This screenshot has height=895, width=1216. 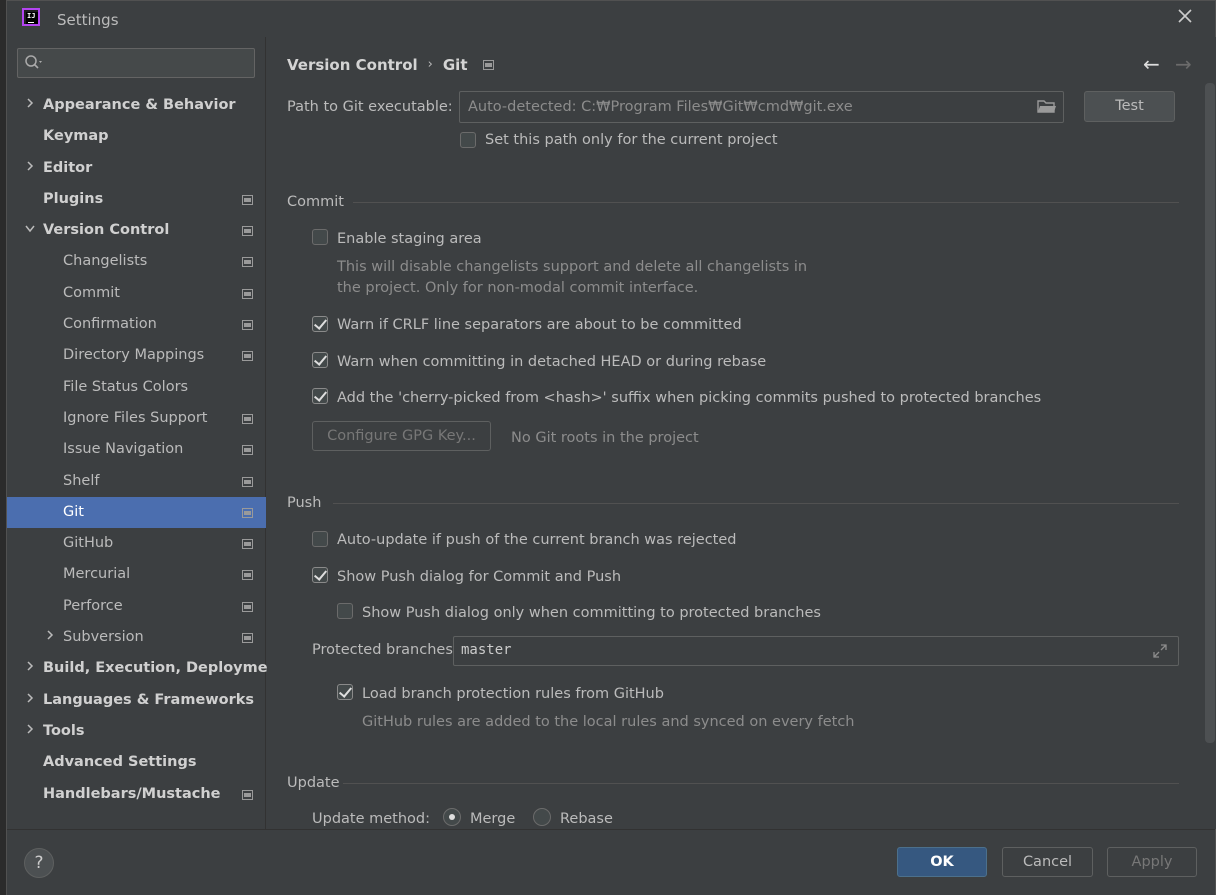 What do you see at coordinates (73, 511) in the screenshot?
I see `sidebar-item-label: Git` at bounding box center [73, 511].